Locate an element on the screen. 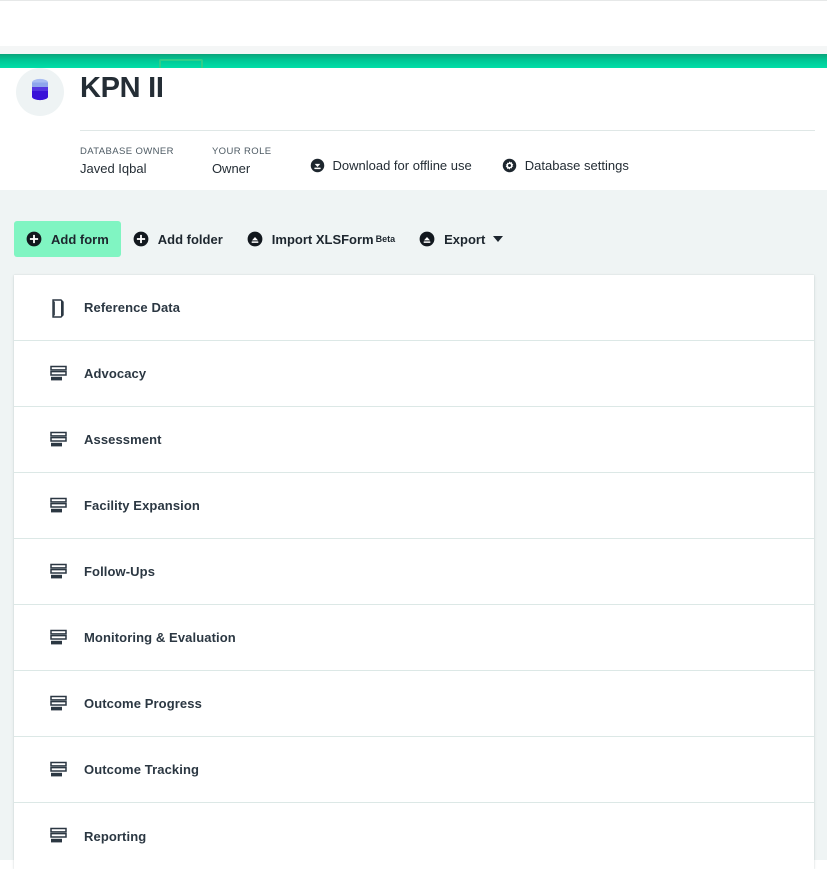 The width and height of the screenshot is (827, 869). forms-toolbar: Add form Add folder Import XLSForm Beta is located at coordinates (264, 239).